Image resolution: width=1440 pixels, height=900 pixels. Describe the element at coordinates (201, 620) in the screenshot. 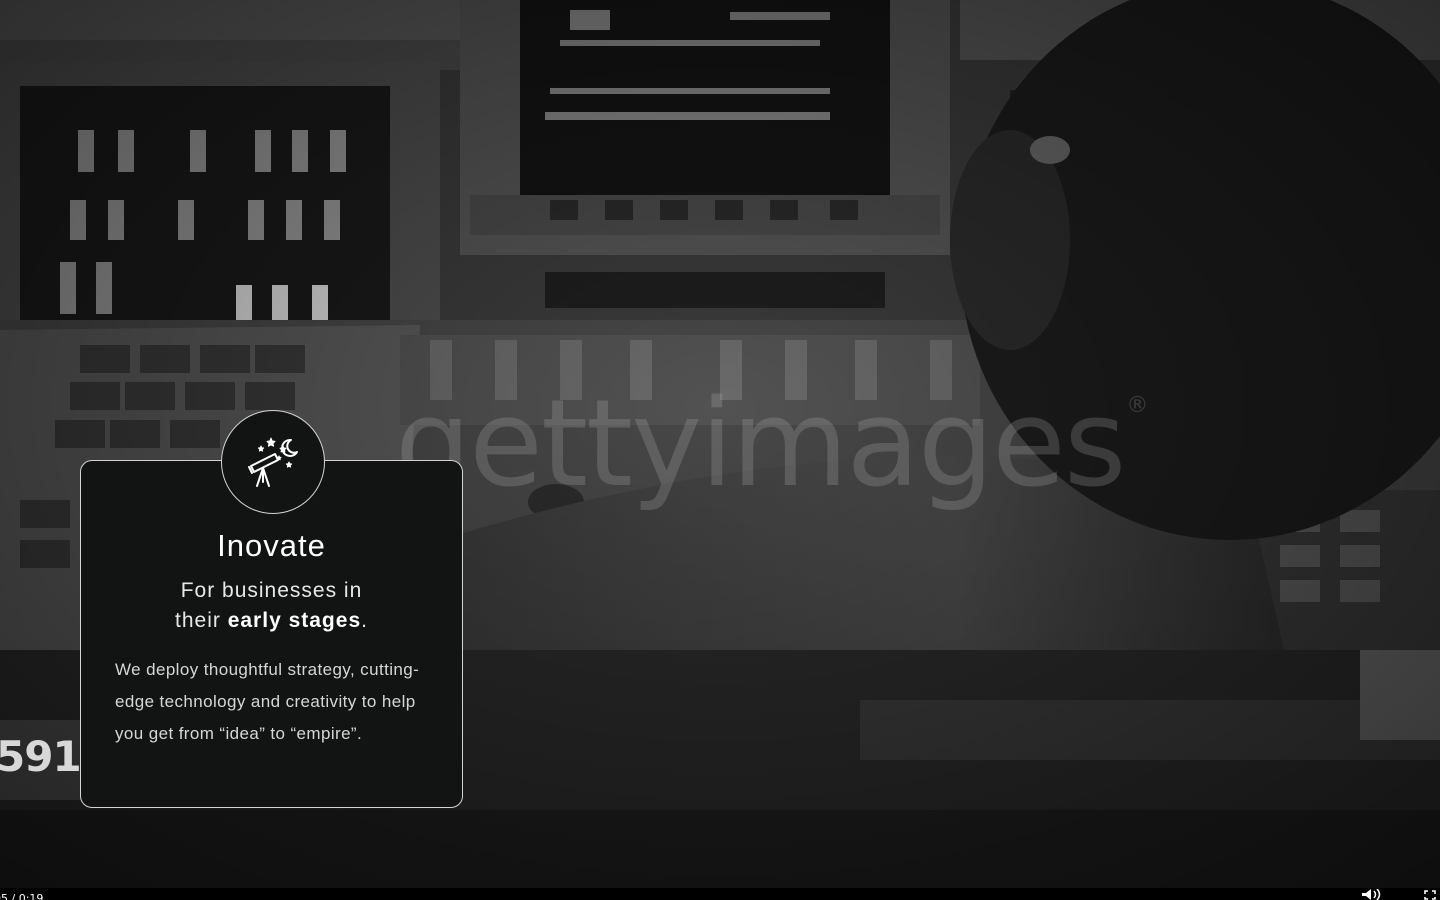

I see `plan-subtitle-prefix: their` at that location.